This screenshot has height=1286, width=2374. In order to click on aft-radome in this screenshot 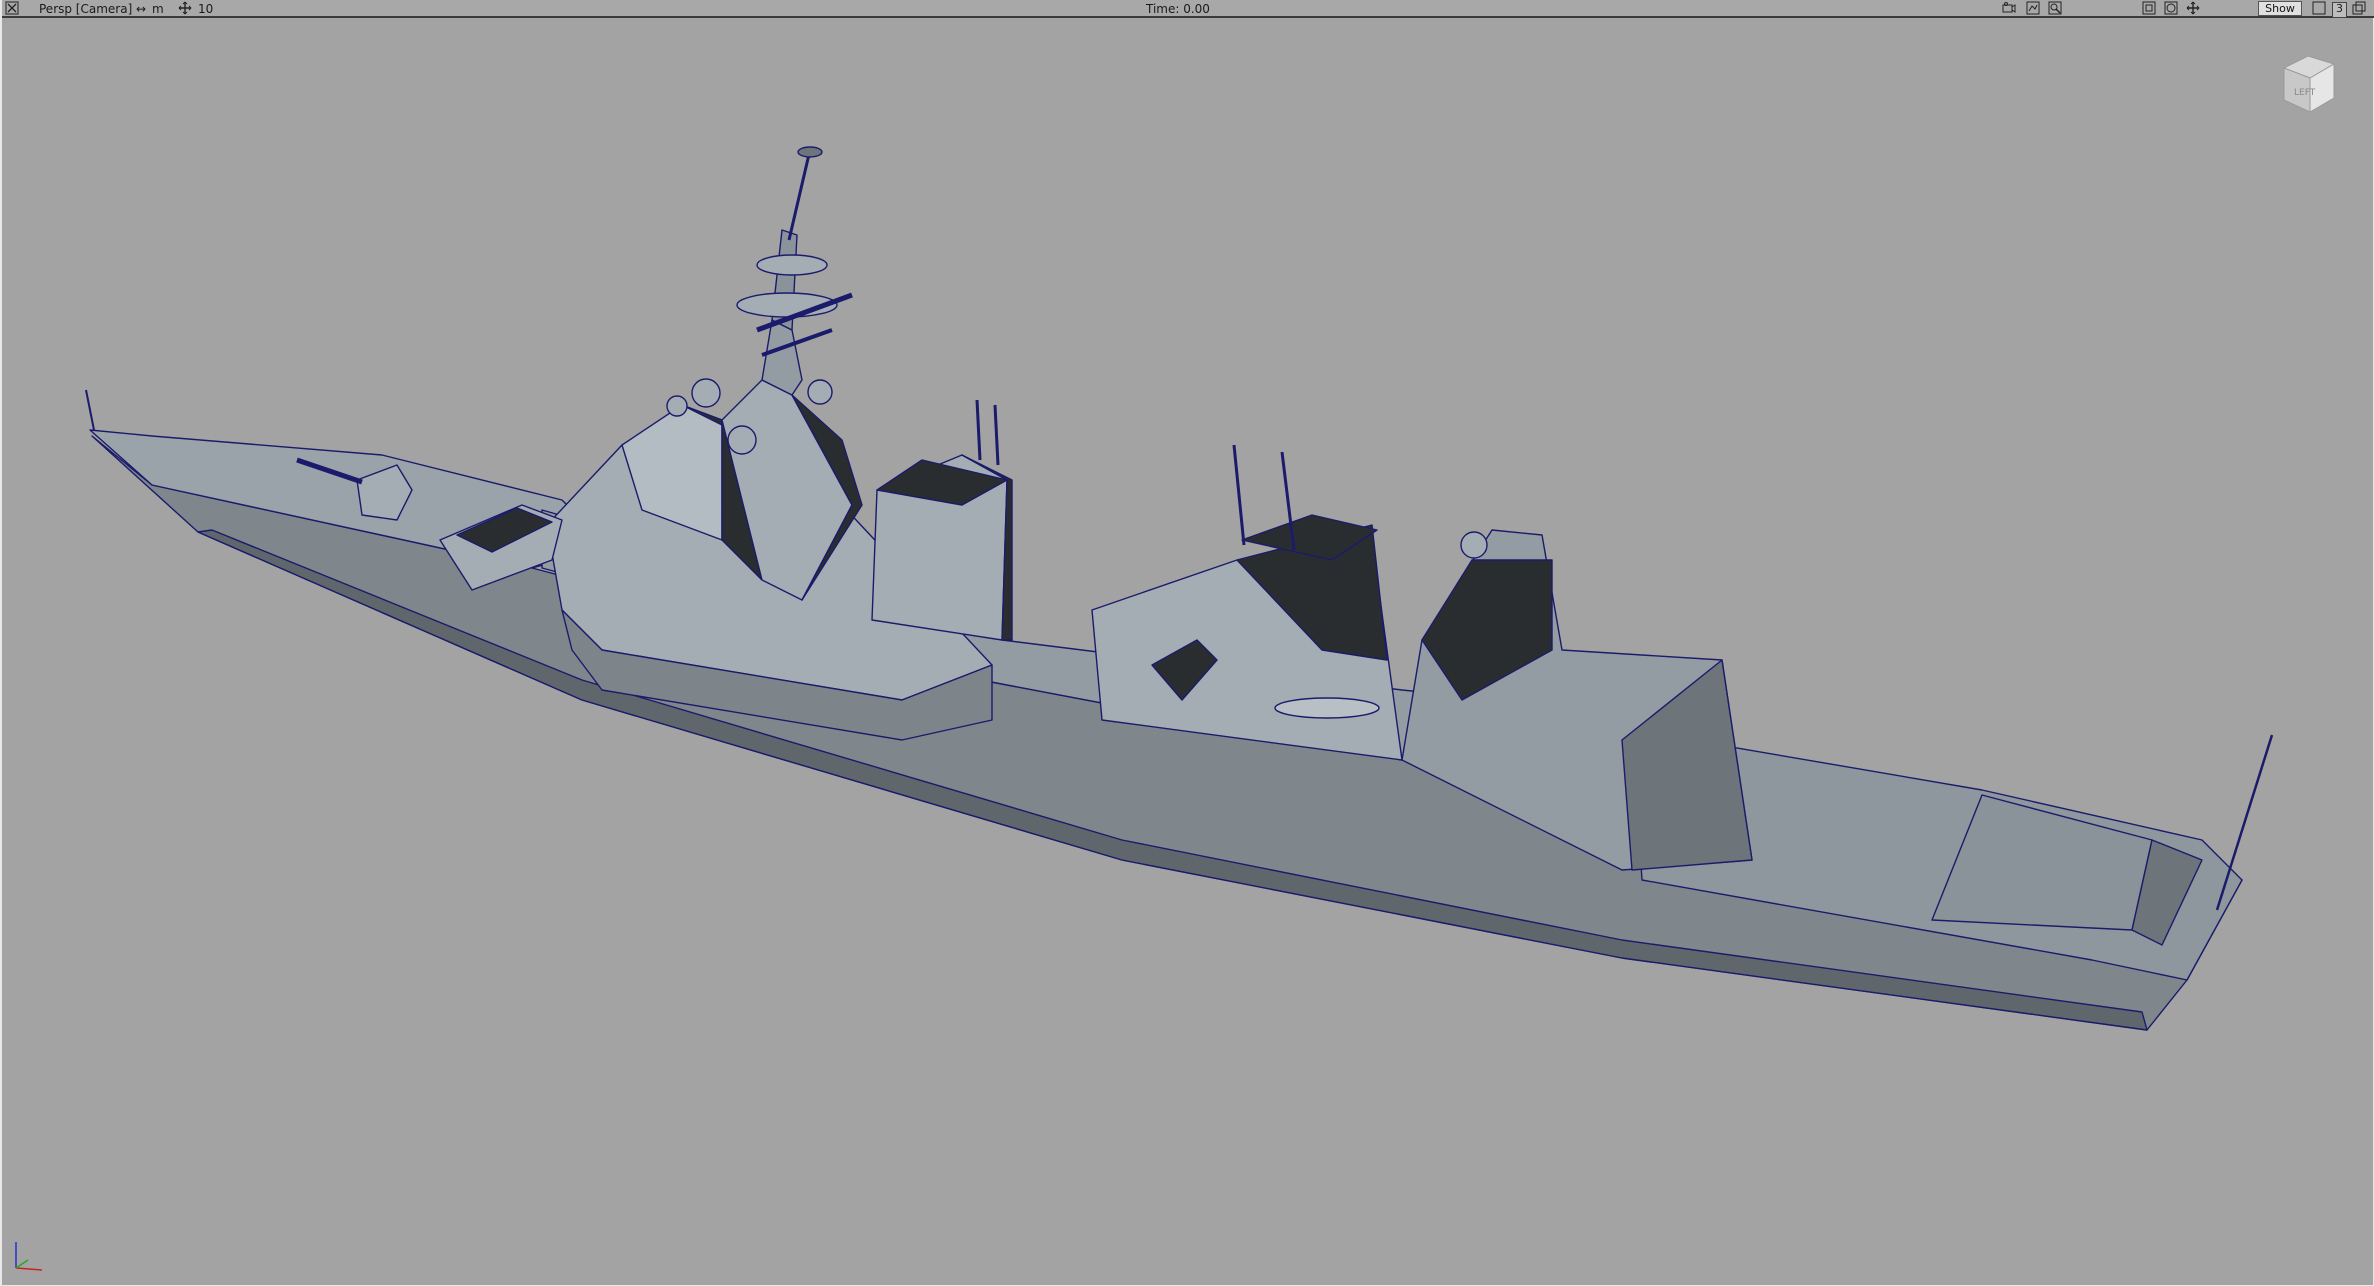, I will do `click(1474, 545)`.